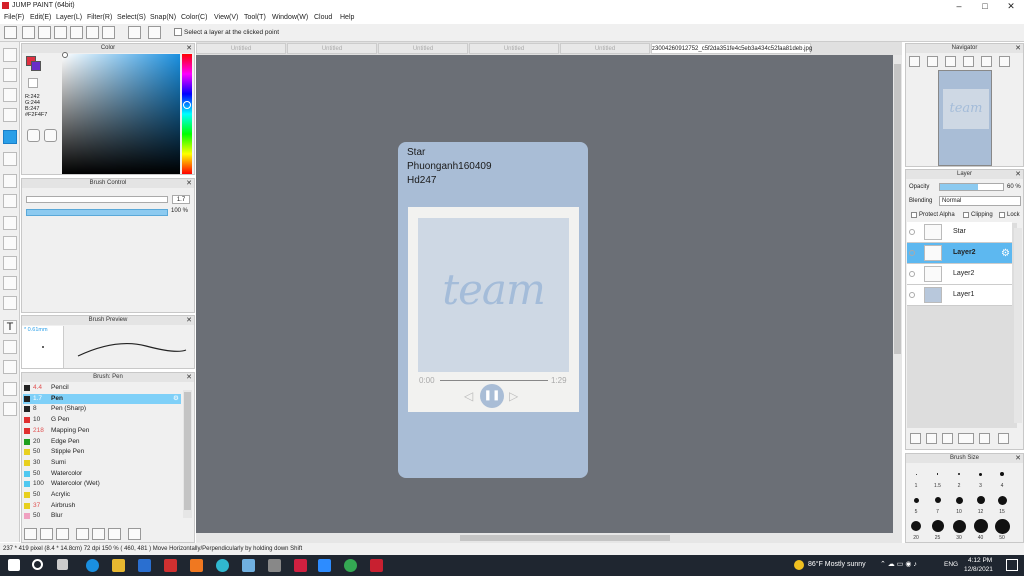  What do you see at coordinates (97, 199) in the screenshot?
I see `brush-size-slider` at bounding box center [97, 199].